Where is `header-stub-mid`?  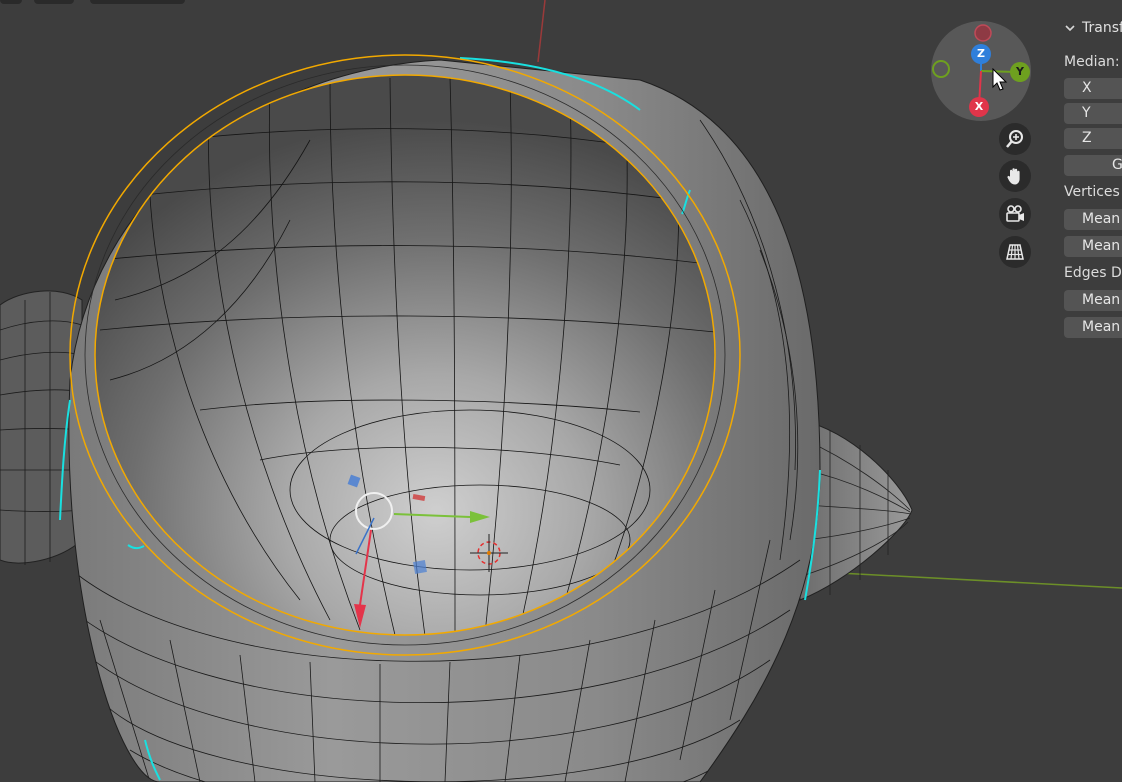 header-stub-mid is located at coordinates (54, 2).